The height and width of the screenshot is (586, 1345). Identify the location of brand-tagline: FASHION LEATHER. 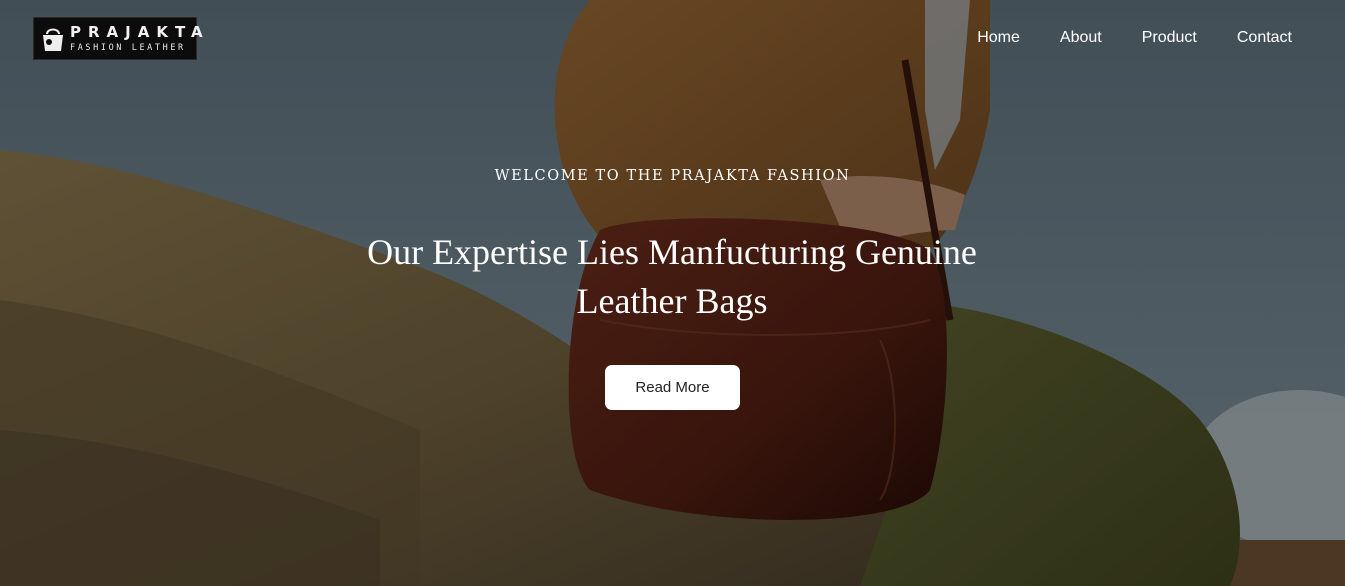
(128, 47).